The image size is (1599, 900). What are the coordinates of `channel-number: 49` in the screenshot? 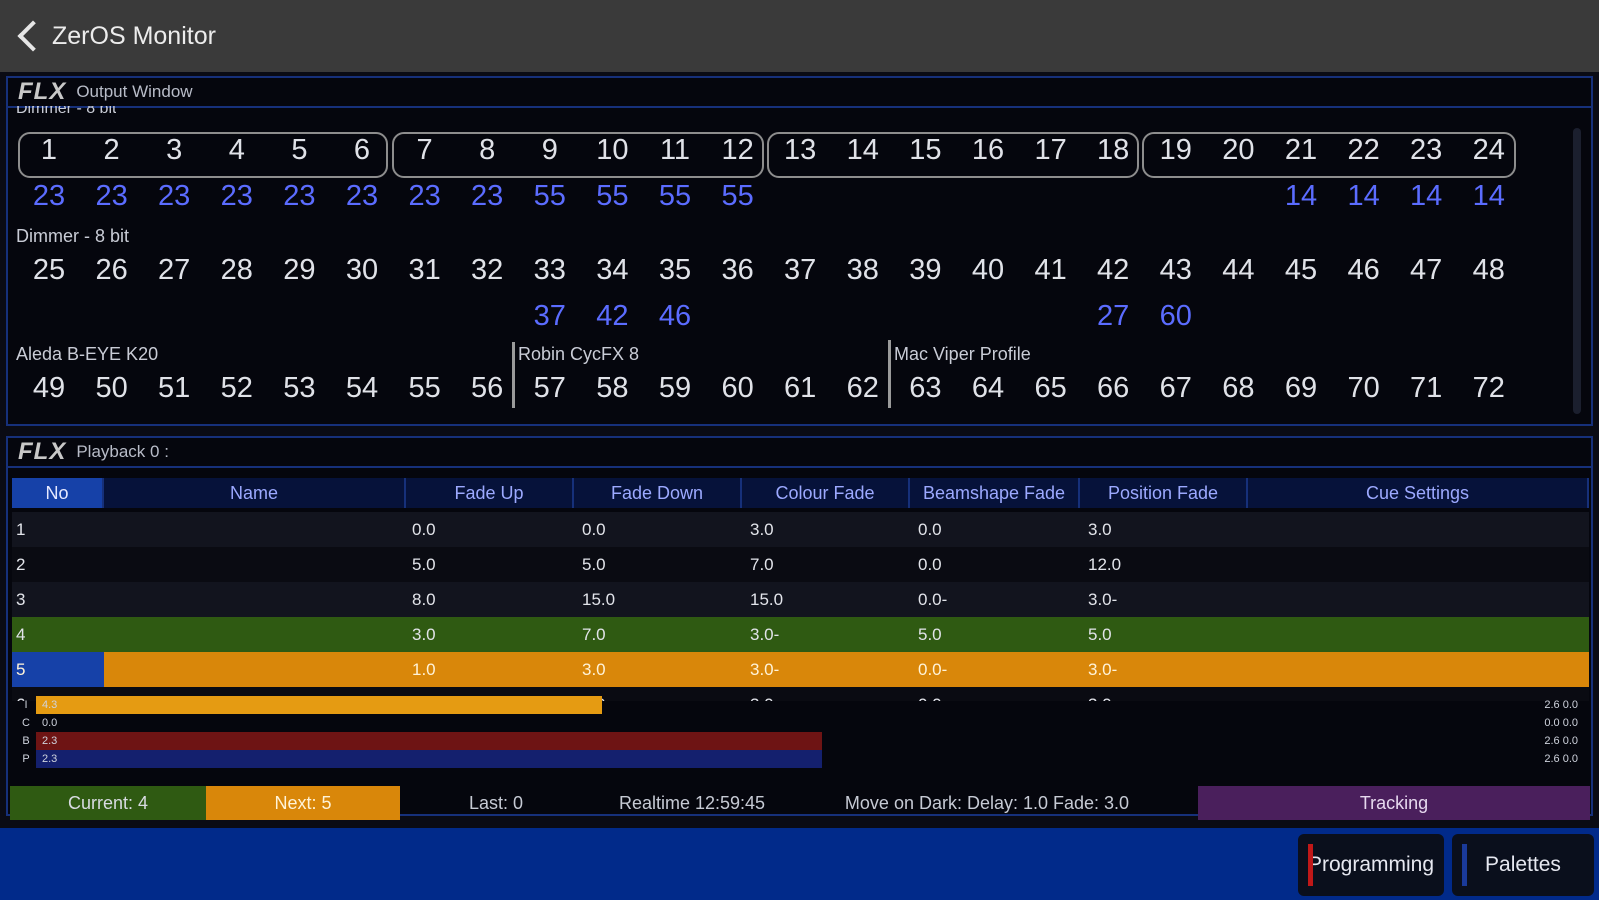 It's located at (49, 388).